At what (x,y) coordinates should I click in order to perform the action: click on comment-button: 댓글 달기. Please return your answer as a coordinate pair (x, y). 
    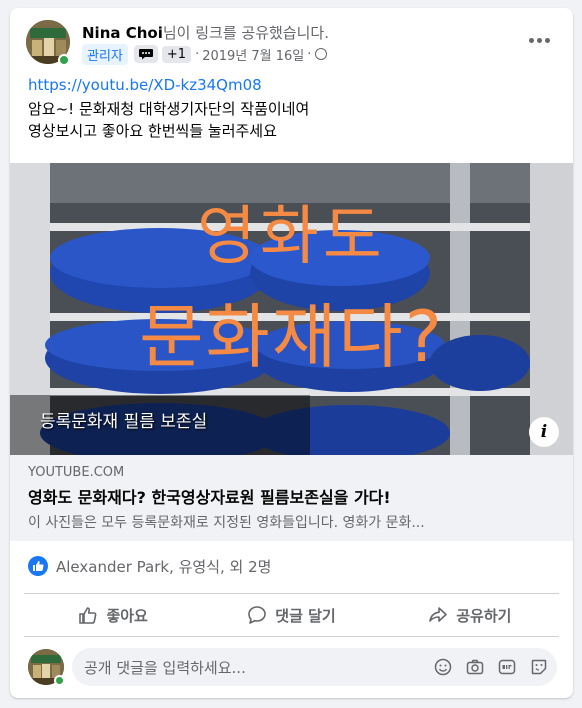
    Looking at the image, I should click on (291, 615).